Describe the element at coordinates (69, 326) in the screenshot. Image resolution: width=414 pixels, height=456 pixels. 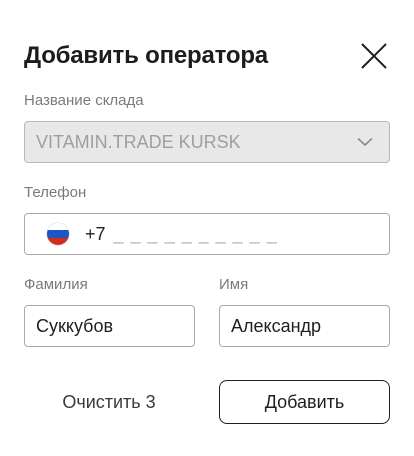
I see `surname-value: Суккубов` at that location.